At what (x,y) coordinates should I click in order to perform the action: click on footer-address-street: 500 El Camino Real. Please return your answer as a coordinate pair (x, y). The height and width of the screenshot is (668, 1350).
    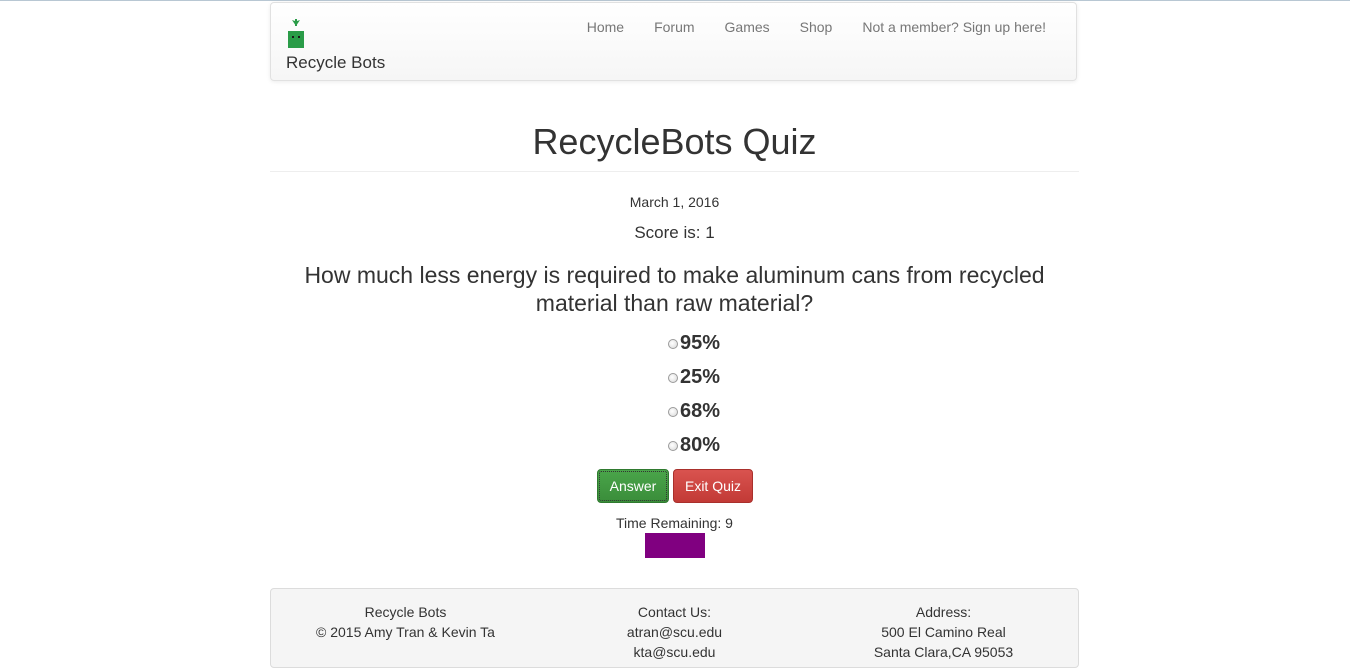
    Looking at the image, I should click on (943, 632).